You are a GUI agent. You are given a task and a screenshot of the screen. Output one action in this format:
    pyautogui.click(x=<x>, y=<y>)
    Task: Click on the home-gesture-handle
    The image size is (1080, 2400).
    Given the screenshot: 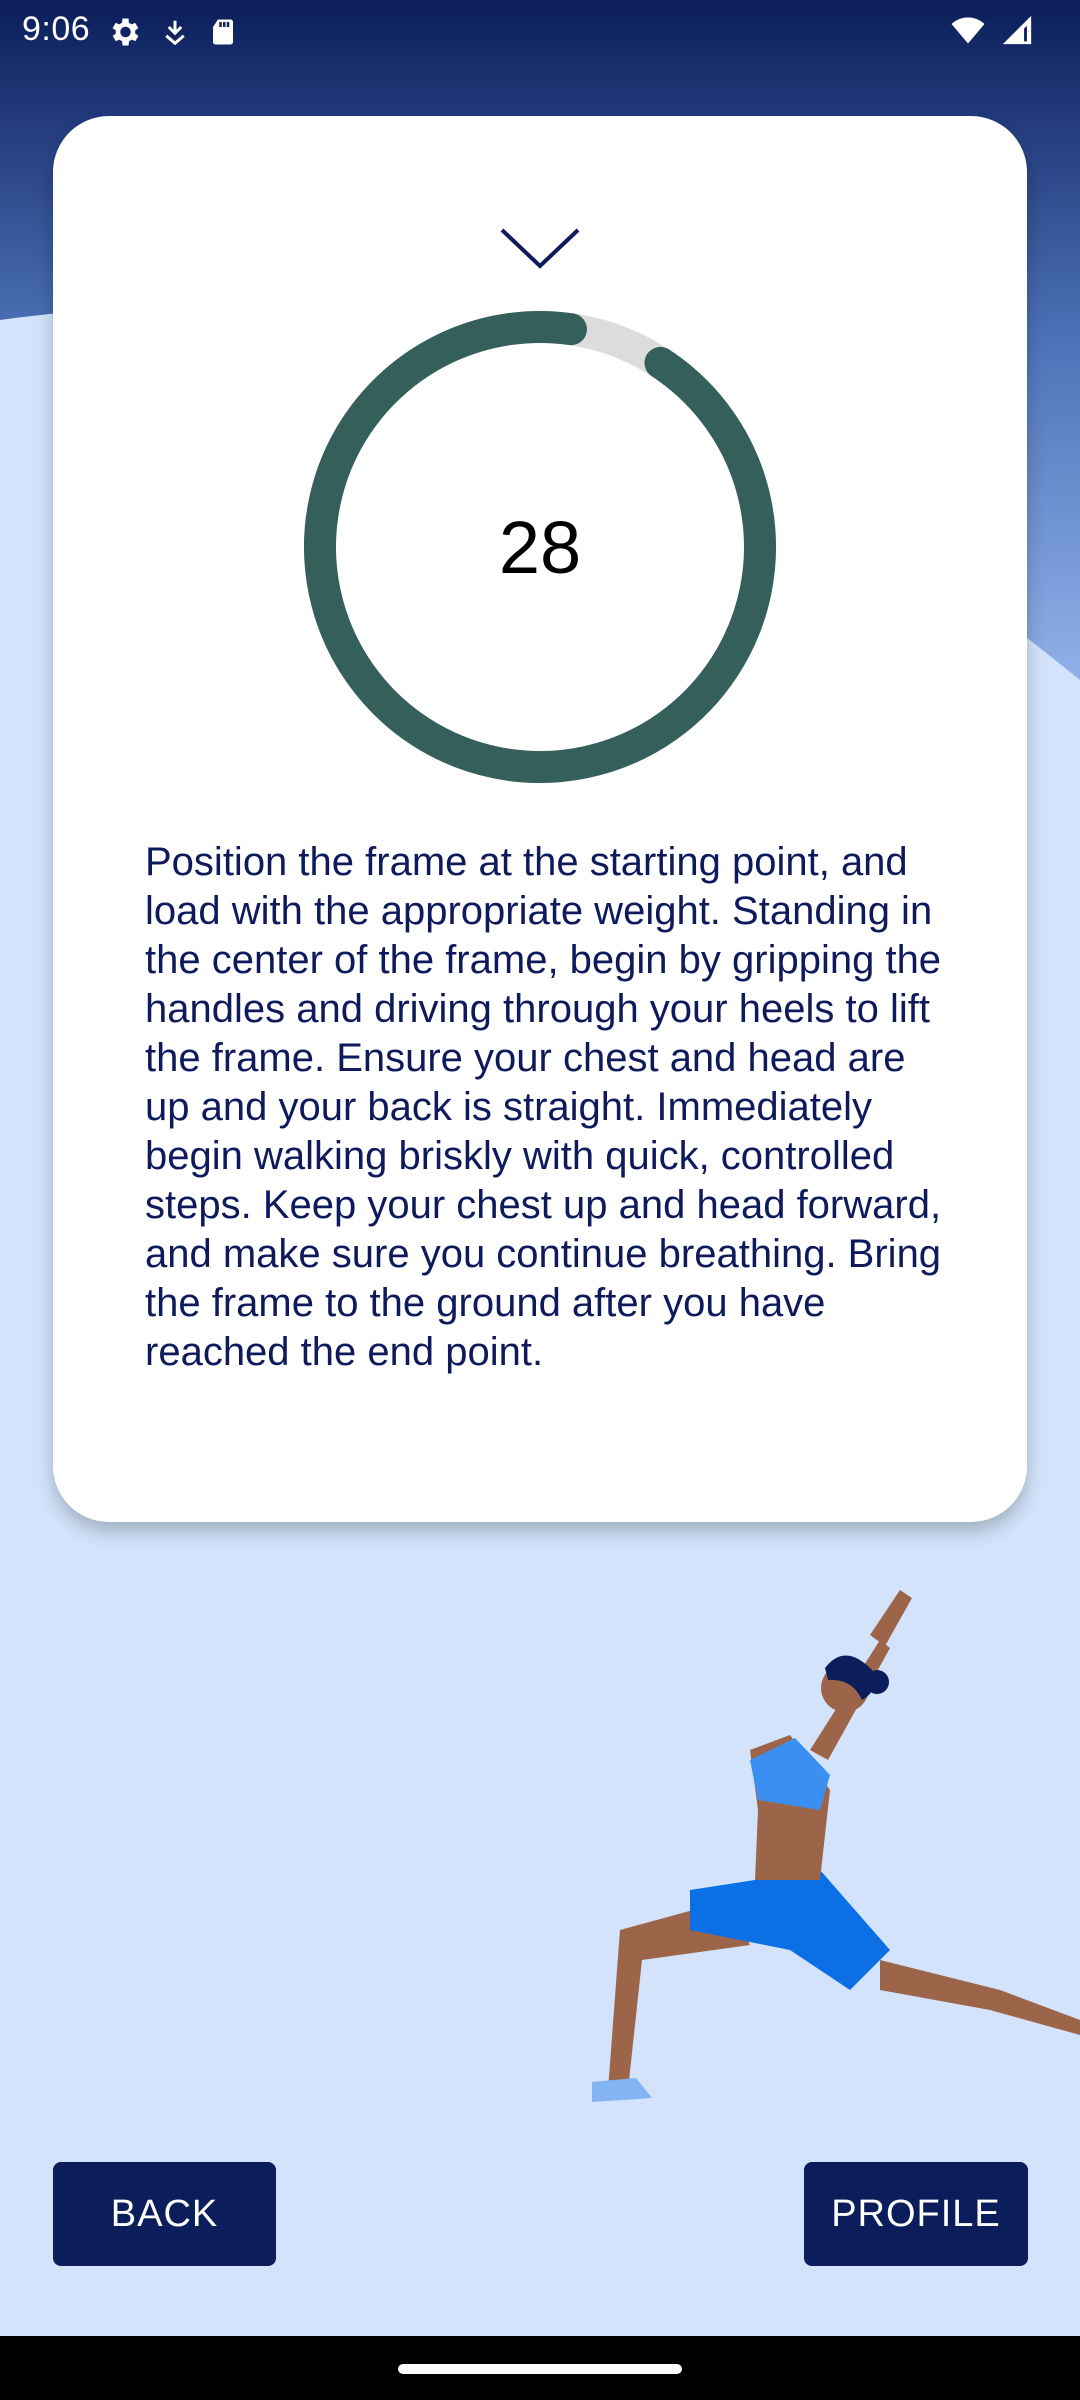 What is the action you would take?
    pyautogui.click(x=540, y=2369)
    